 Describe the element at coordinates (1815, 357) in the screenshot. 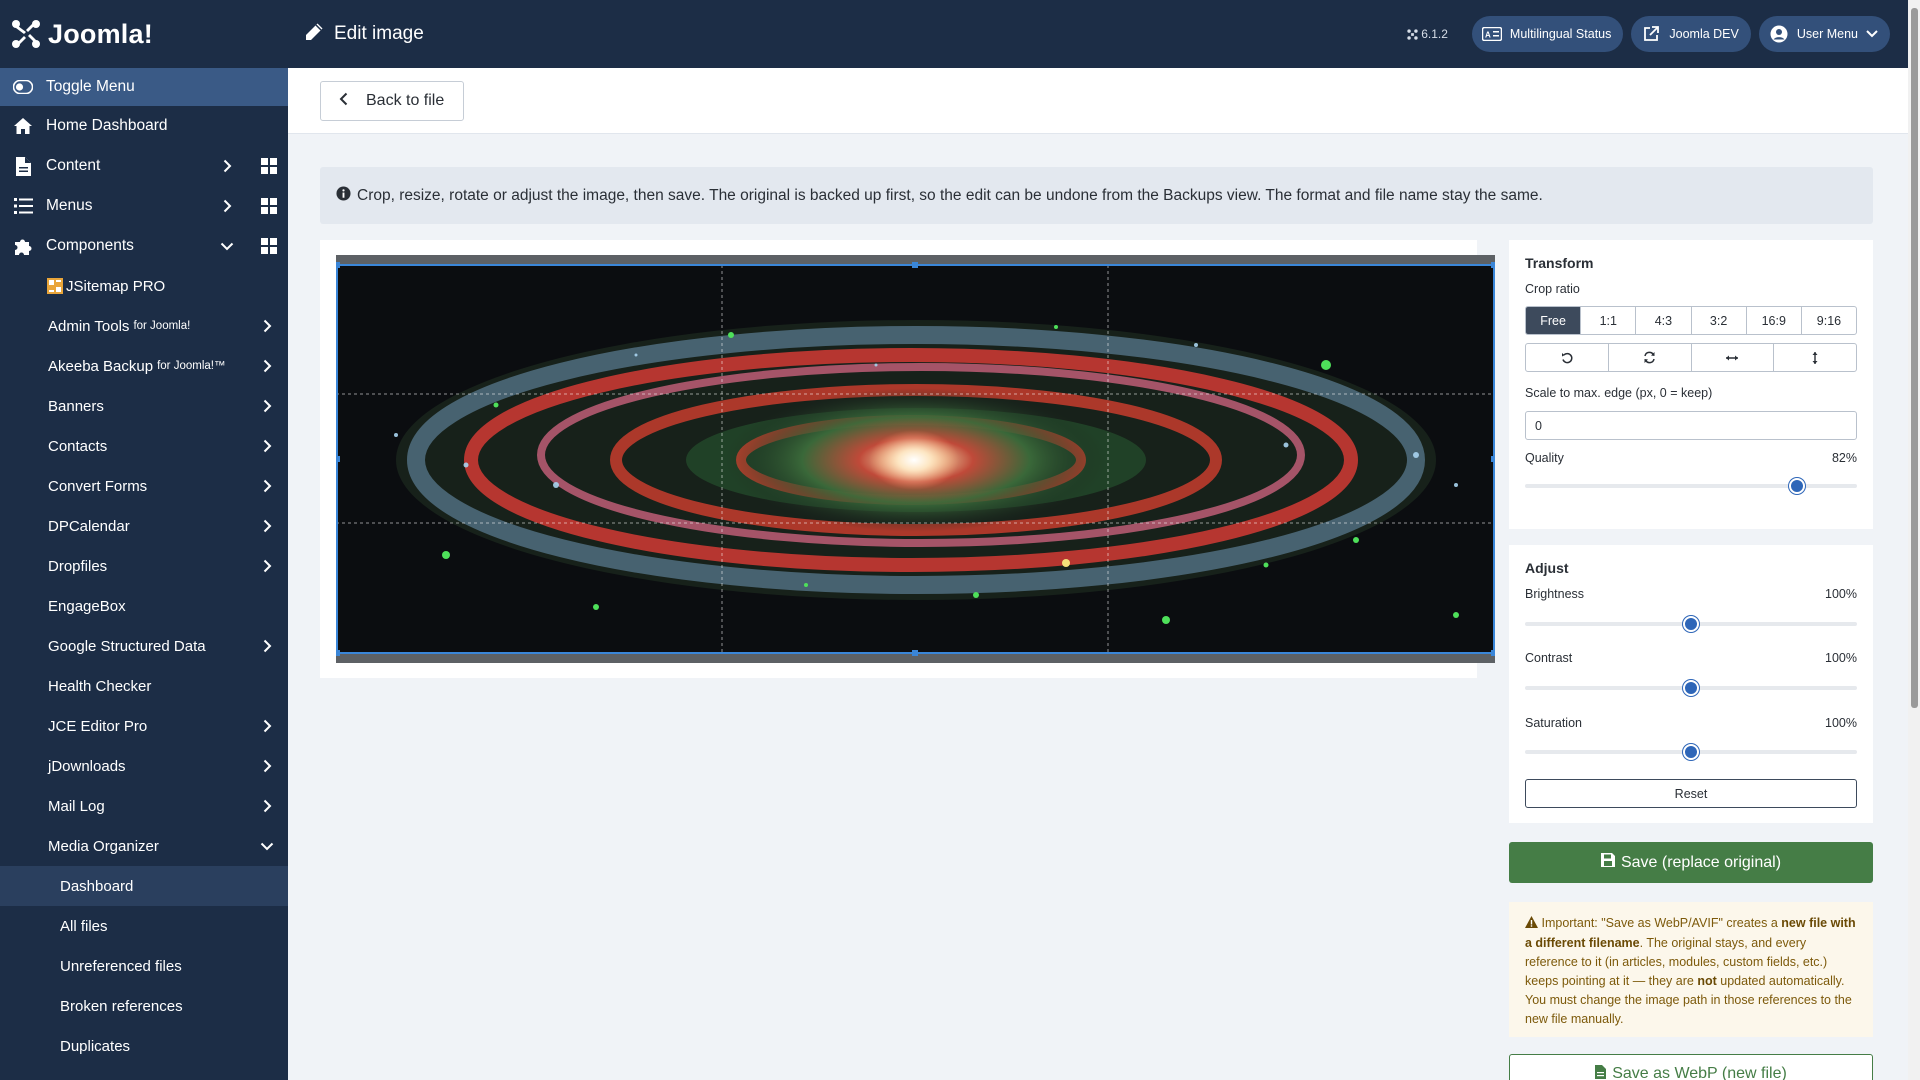

I see `flip-vertical-button` at that location.